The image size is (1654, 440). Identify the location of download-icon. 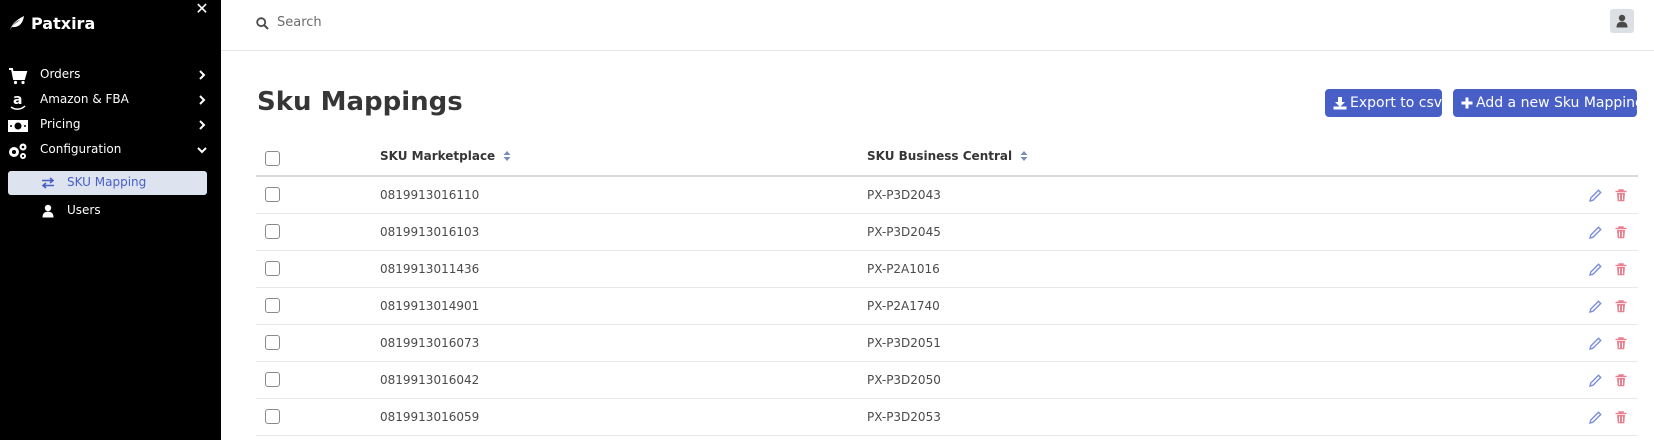
(1340, 103).